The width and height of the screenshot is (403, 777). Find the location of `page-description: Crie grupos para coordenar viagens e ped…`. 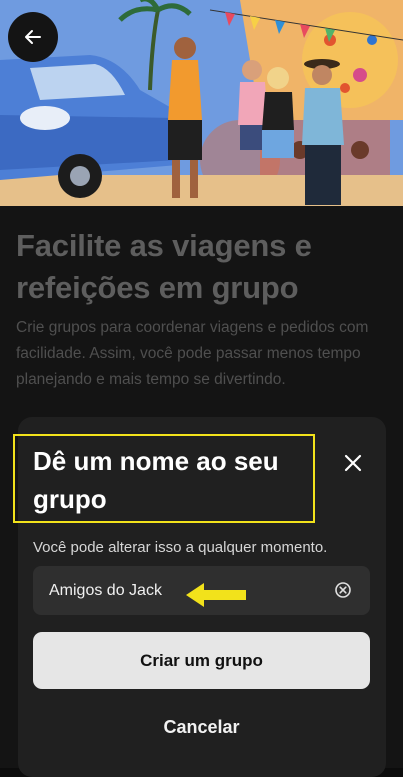

page-description: Crie grupos para coordenar viagens e ped… is located at coordinates (192, 353).